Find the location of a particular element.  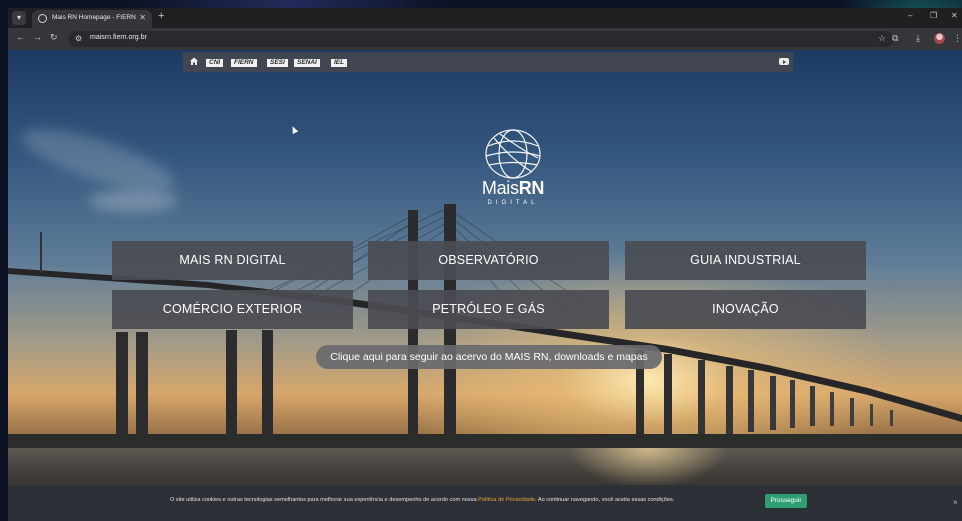

tab-close-icon: ✕ is located at coordinates (142, 17).